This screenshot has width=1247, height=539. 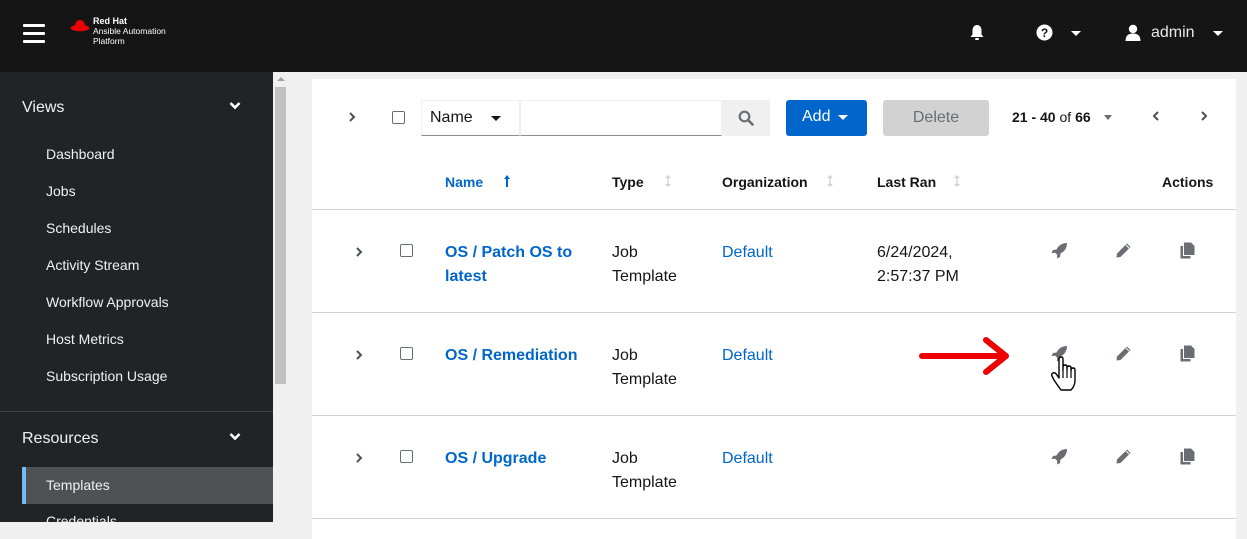 I want to click on nav-group-views: Views, so click(x=137, y=108).